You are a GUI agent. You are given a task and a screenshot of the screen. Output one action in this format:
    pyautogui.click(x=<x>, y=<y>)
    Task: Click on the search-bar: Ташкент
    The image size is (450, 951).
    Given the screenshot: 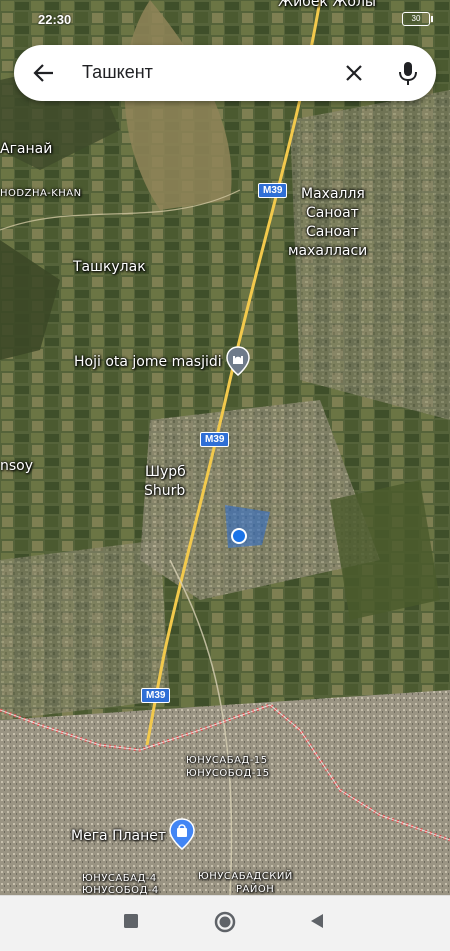 What is the action you would take?
    pyautogui.click(x=225, y=73)
    